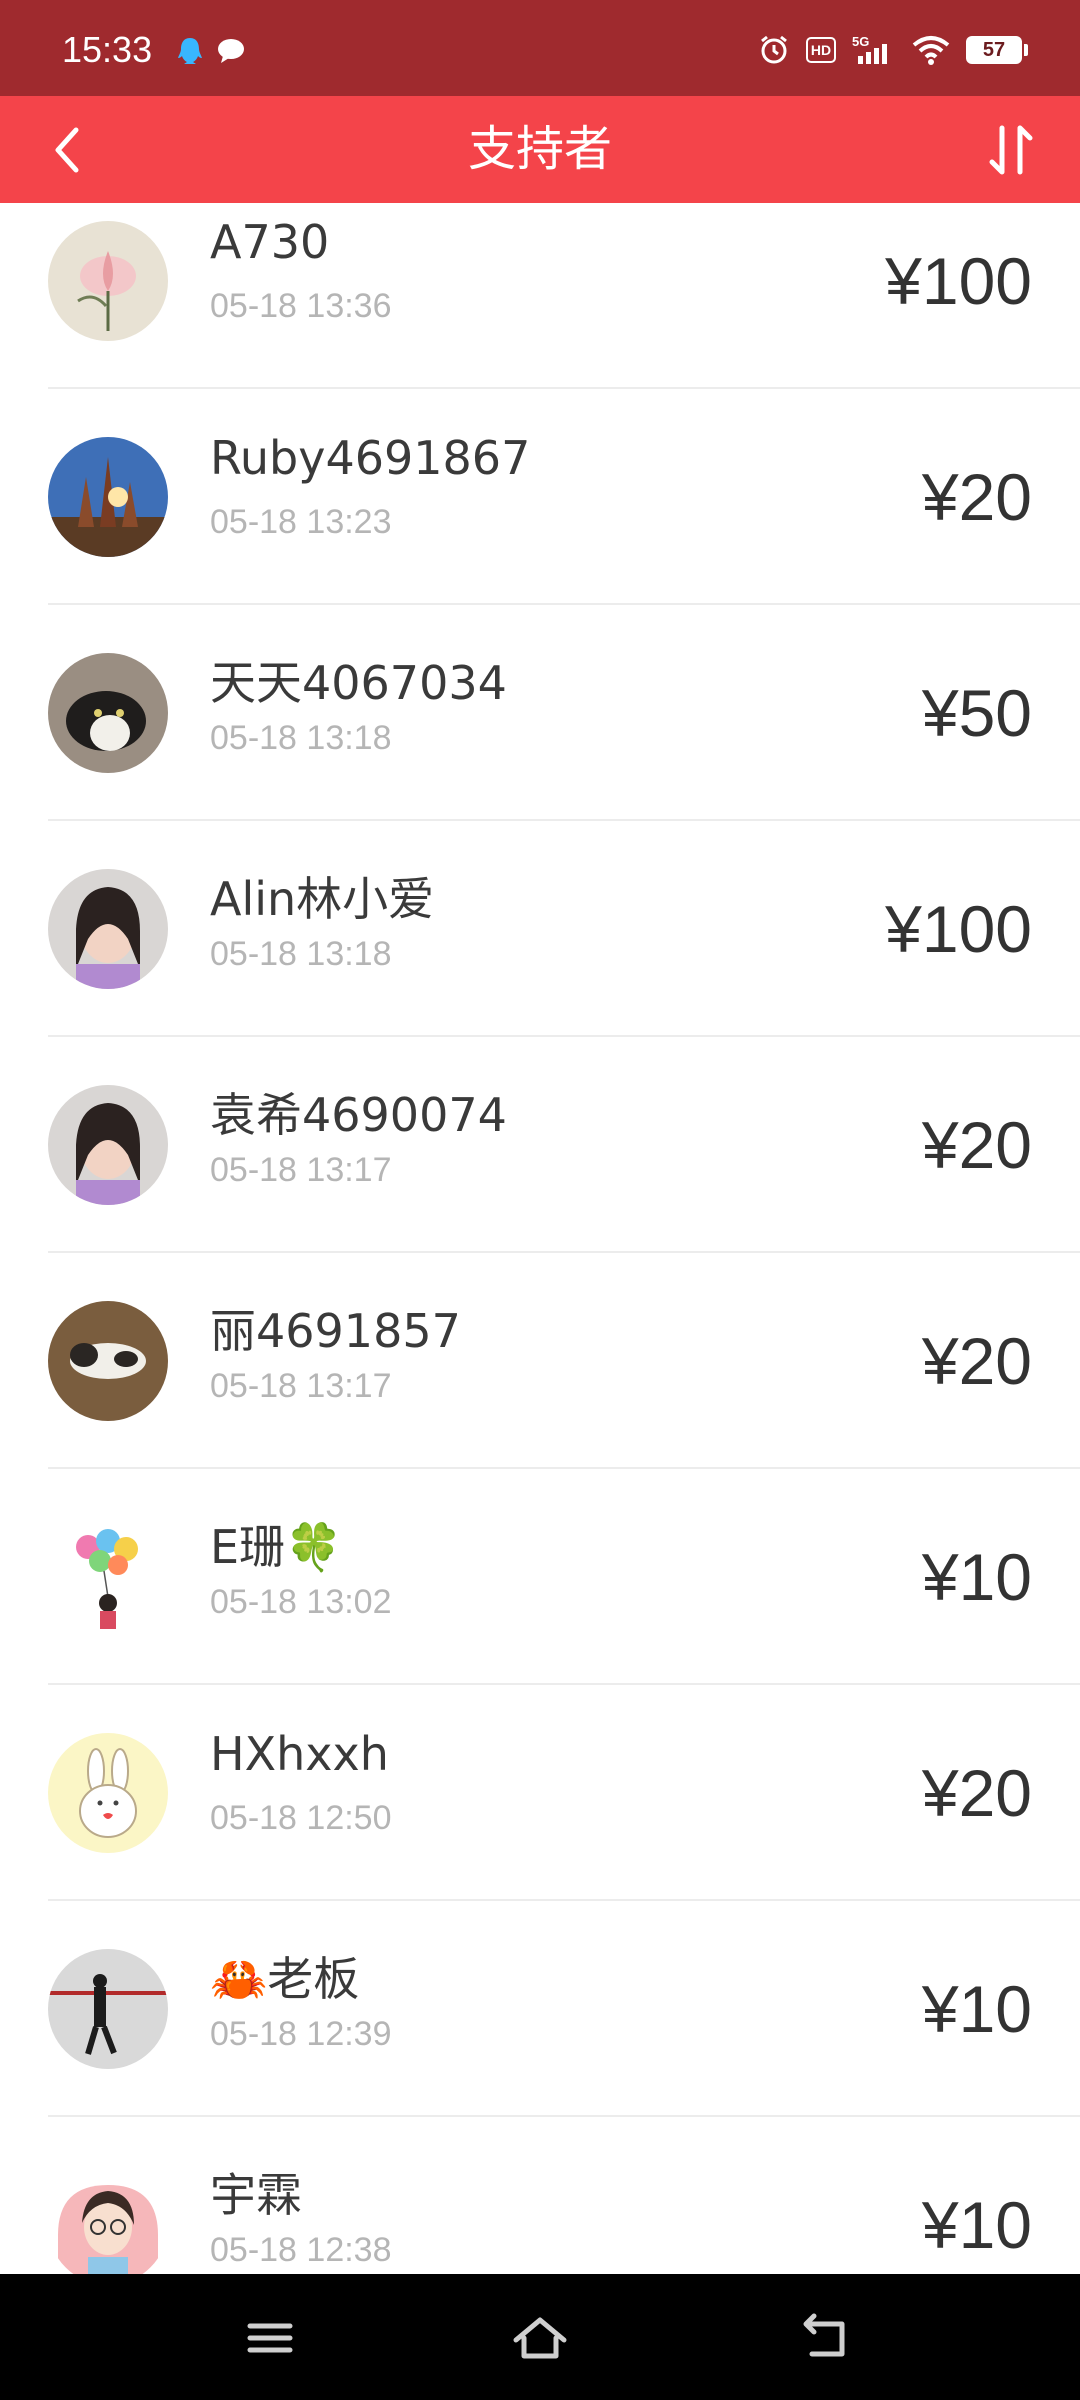 The image size is (1080, 2400). Describe the element at coordinates (335, 1331) in the screenshot. I see `supporter-name: 丽4691857` at that location.